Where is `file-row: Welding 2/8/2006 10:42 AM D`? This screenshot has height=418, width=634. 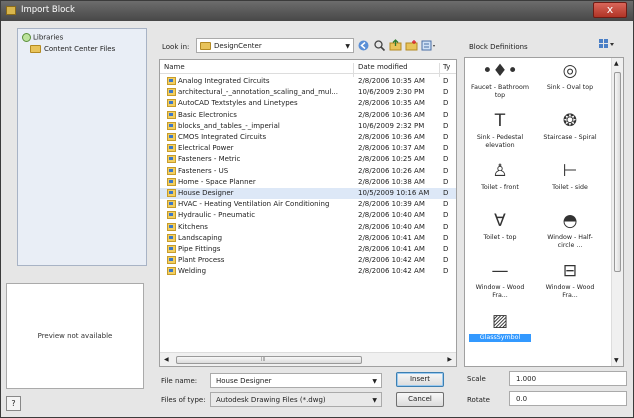
file-row: Welding 2/8/2006 10:42 AM D is located at coordinates (308, 271).